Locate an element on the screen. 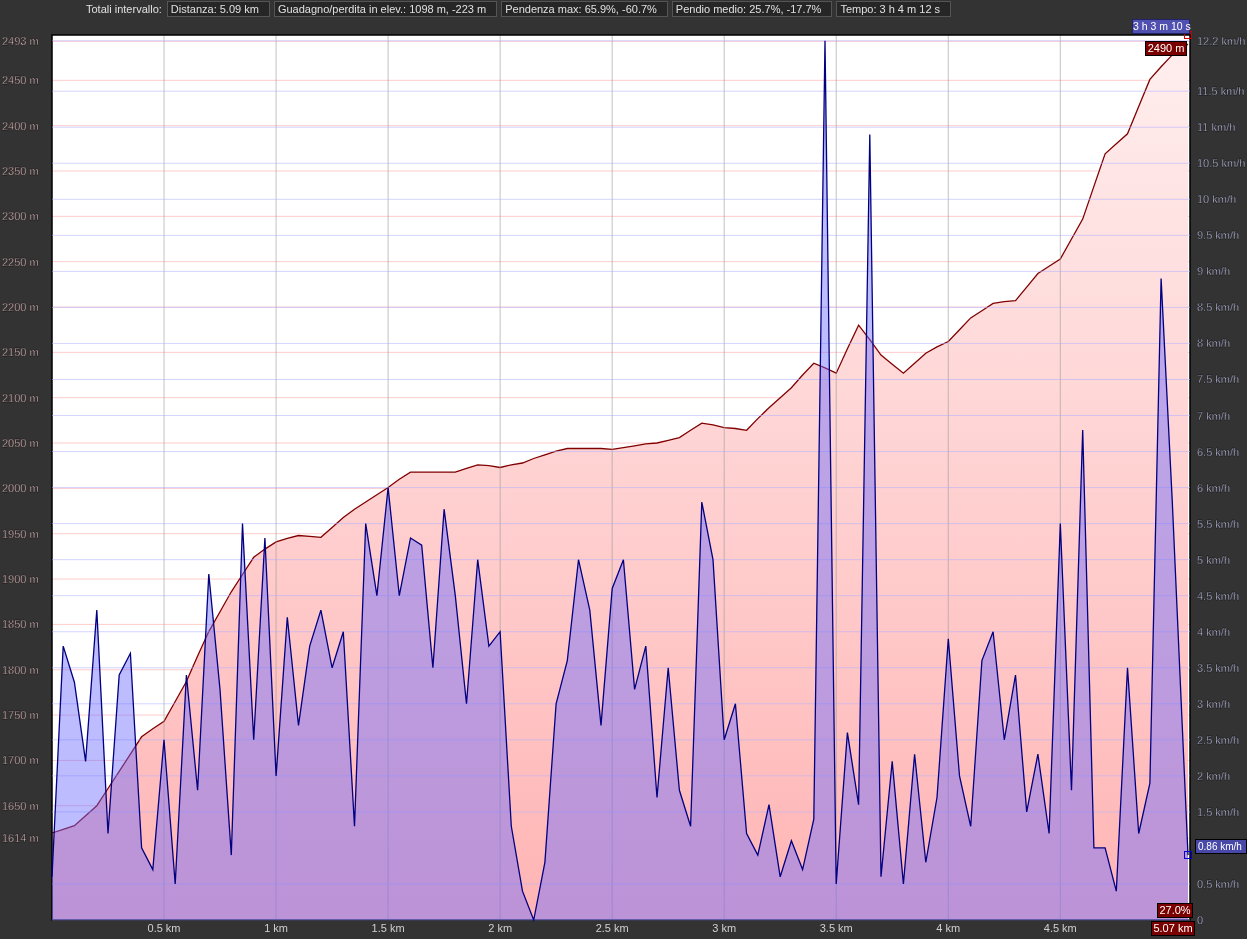 The image size is (1247, 939). axis-label: 2100 m is located at coordinates (20, 397).